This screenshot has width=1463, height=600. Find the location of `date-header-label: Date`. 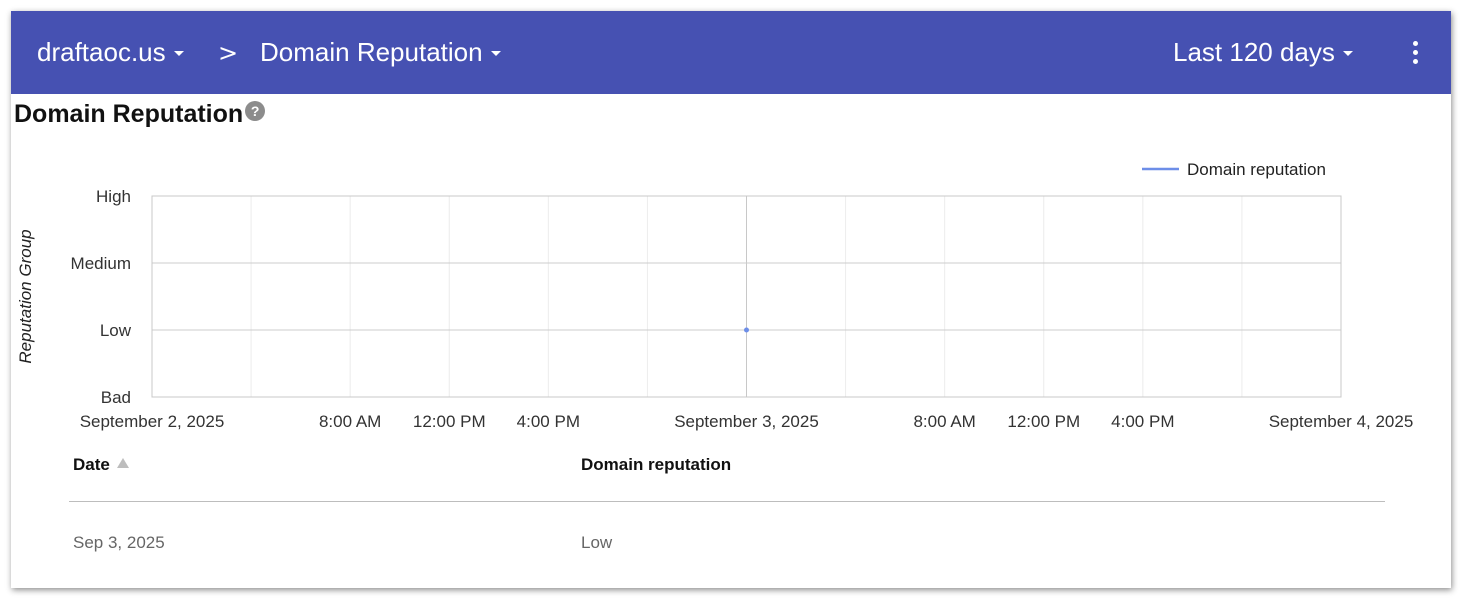

date-header-label: Date is located at coordinates (91, 464).